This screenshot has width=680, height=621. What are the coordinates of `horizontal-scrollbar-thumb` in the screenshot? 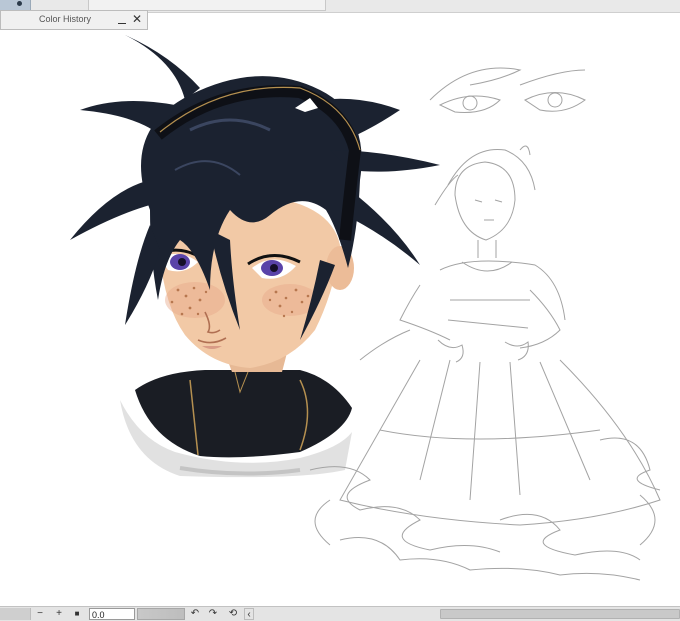 It's located at (560, 614).